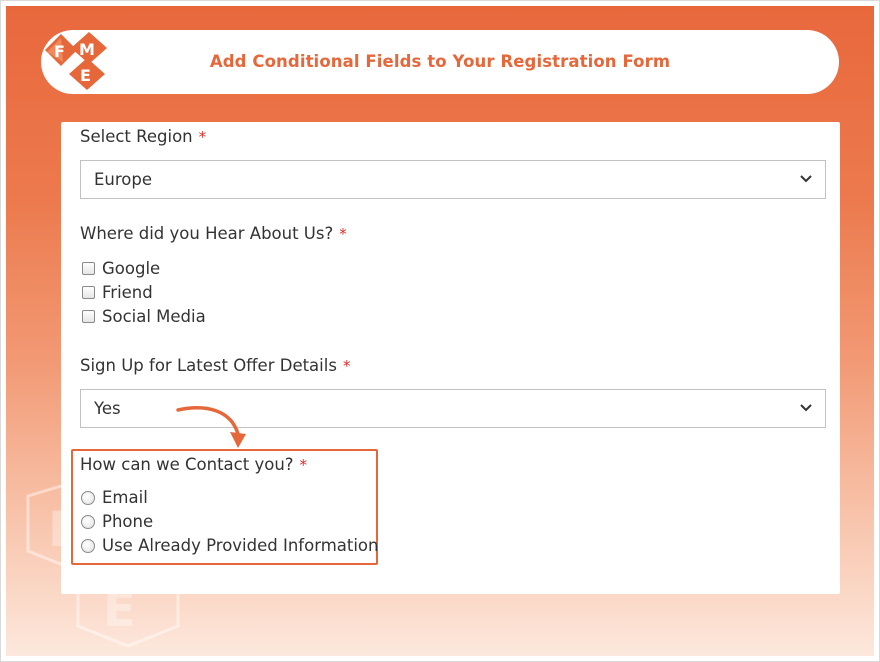 The width and height of the screenshot is (880, 662). What do you see at coordinates (187, 464) in the screenshot?
I see `contact-label-text: How can we Contact you?` at bounding box center [187, 464].